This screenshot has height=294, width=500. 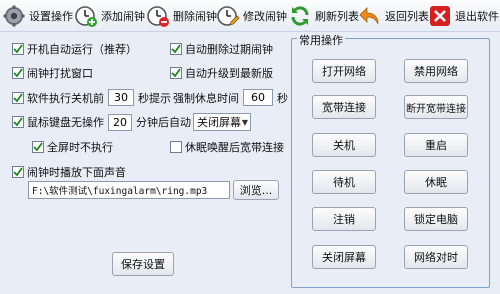 I want to click on disable-network-button: 禁用网络, so click(x=436, y=71).